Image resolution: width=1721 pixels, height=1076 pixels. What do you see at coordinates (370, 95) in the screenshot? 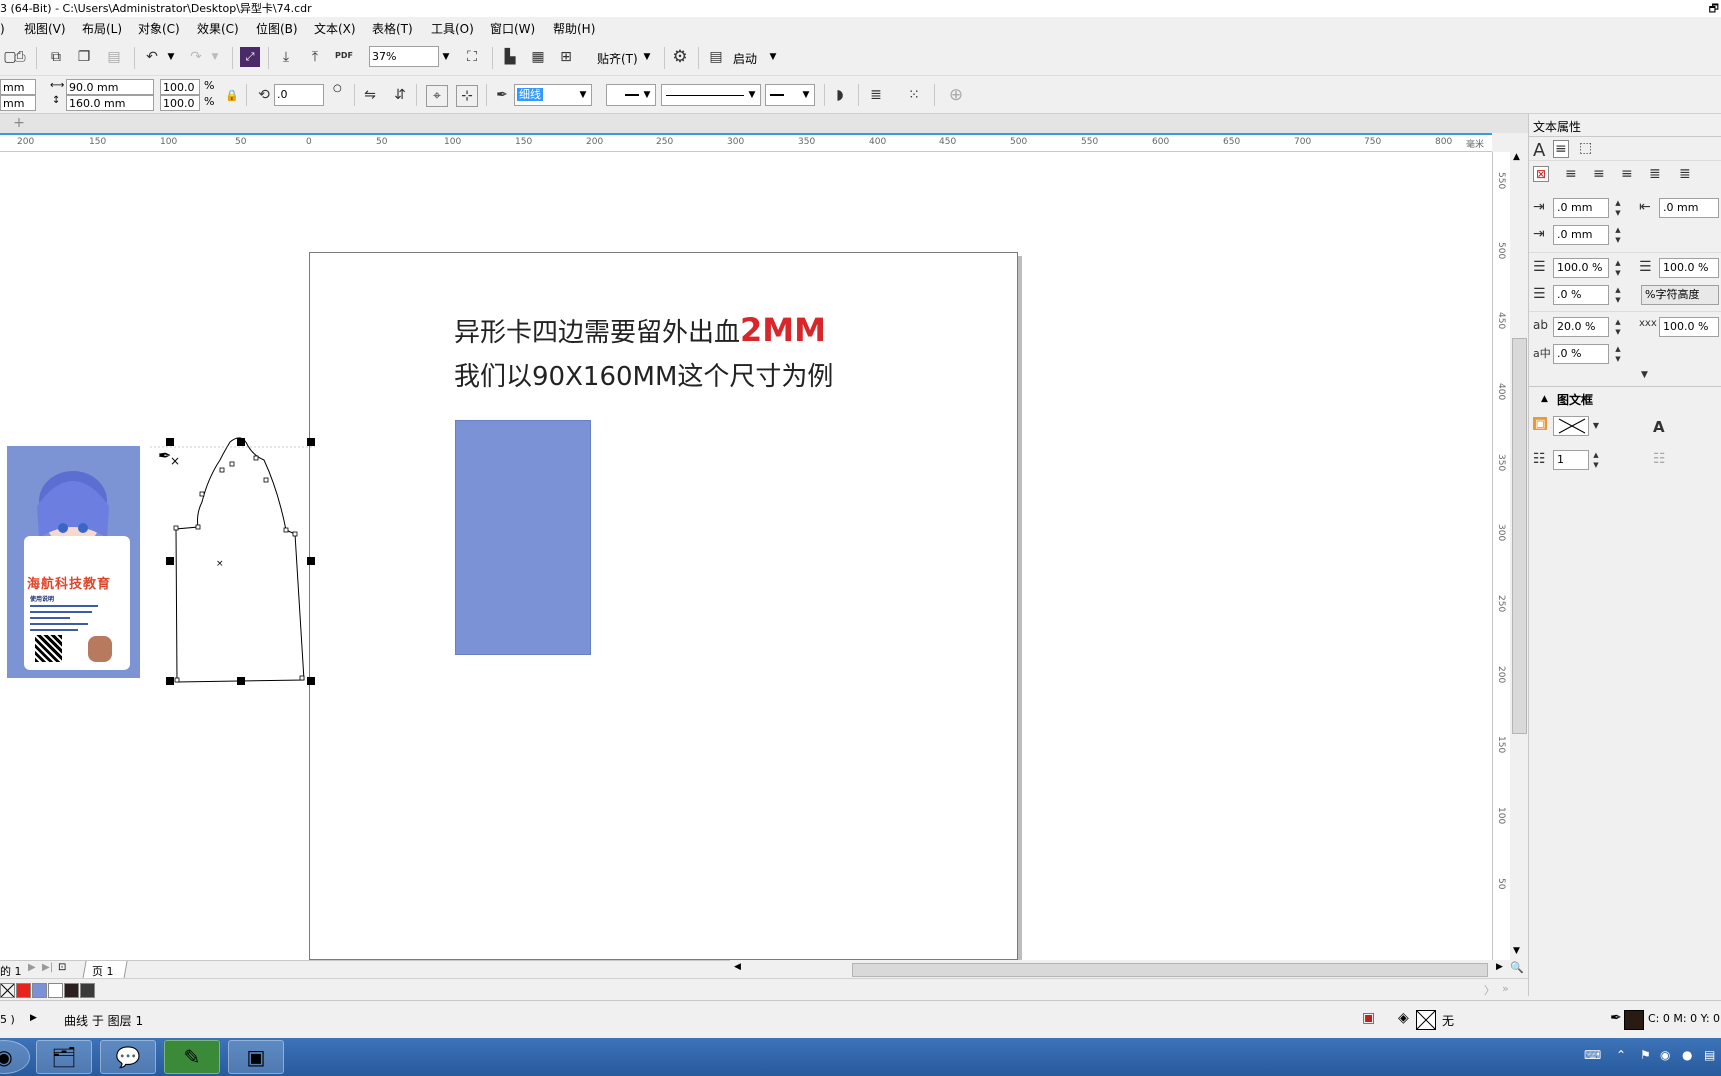
I see `mirror-horizontal-icon: ⇋` at bounding box center [370, 95].